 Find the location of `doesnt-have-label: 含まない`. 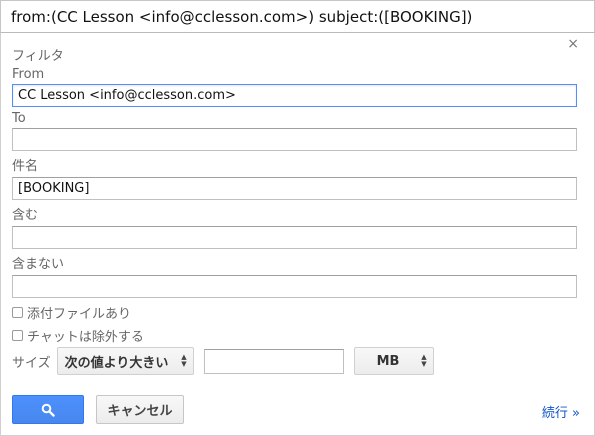

doesnt-have-label: 含まない is located at coordinates (38, 264).